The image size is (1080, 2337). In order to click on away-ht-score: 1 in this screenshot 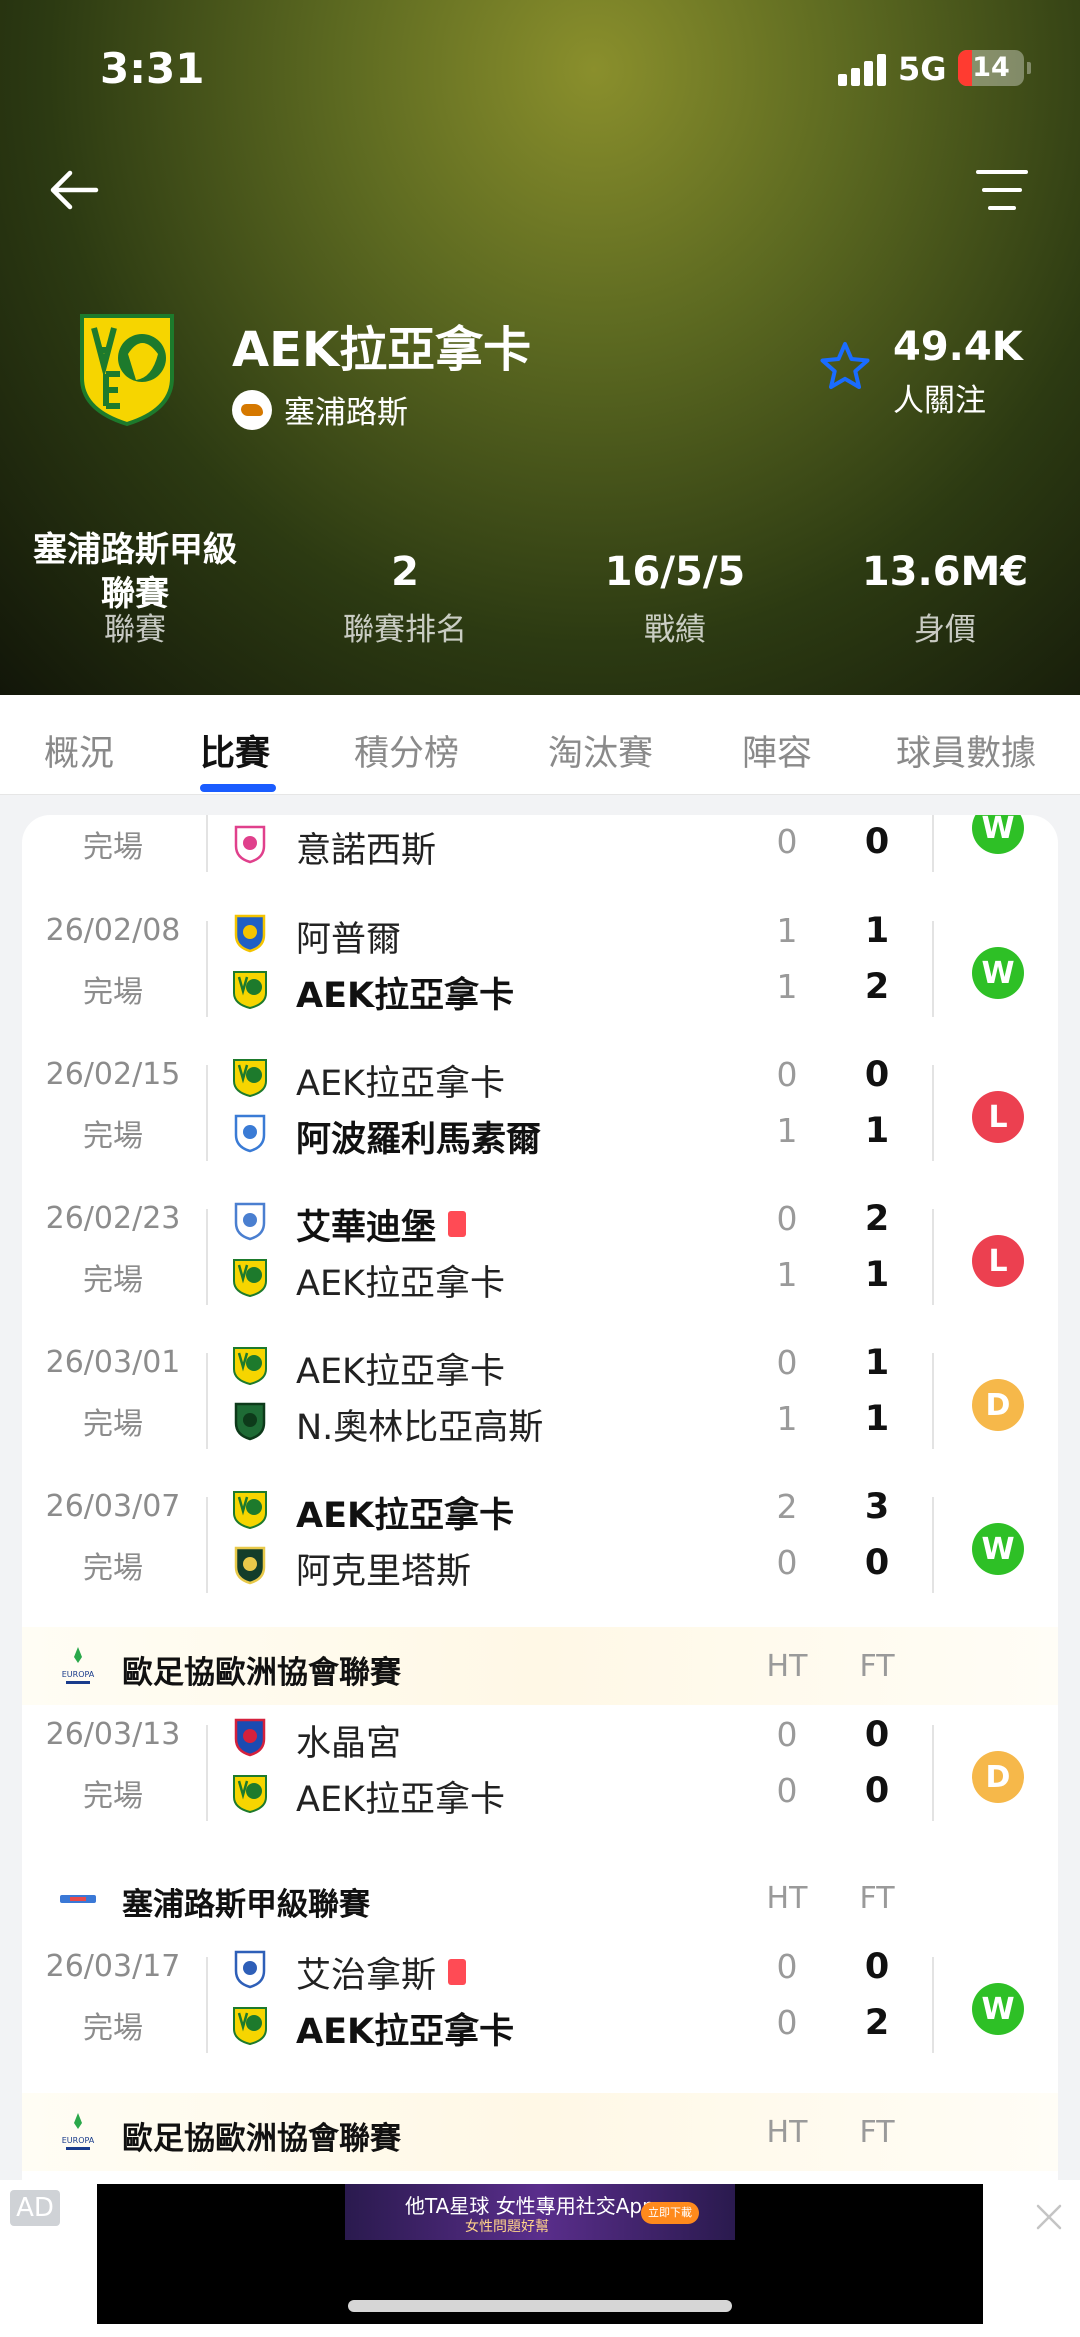, I will do `click(787, 986)`.